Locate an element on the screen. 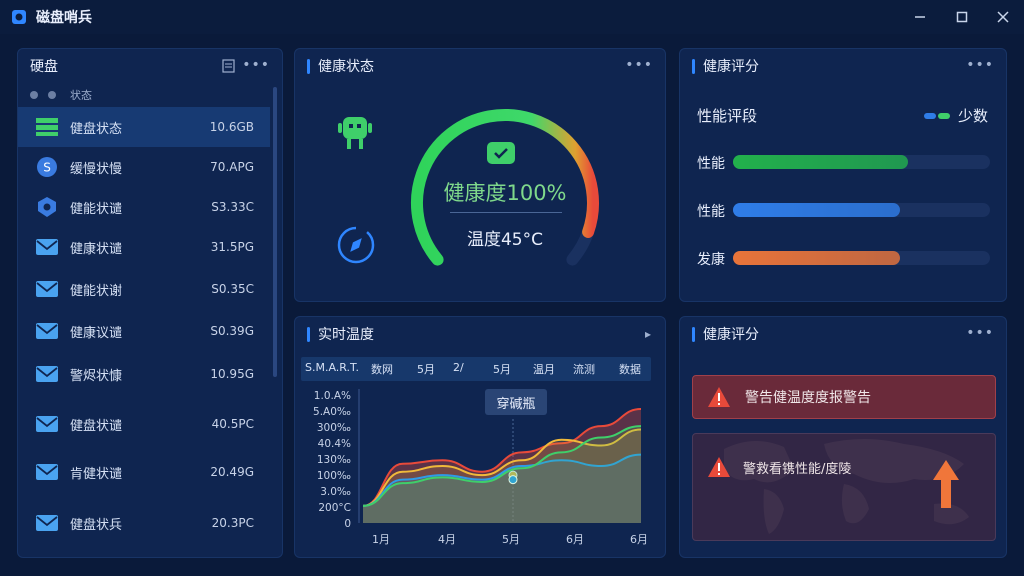 The image size is (1024, 576). x-tick-label: 5月 is located at coordinates (511, 539).